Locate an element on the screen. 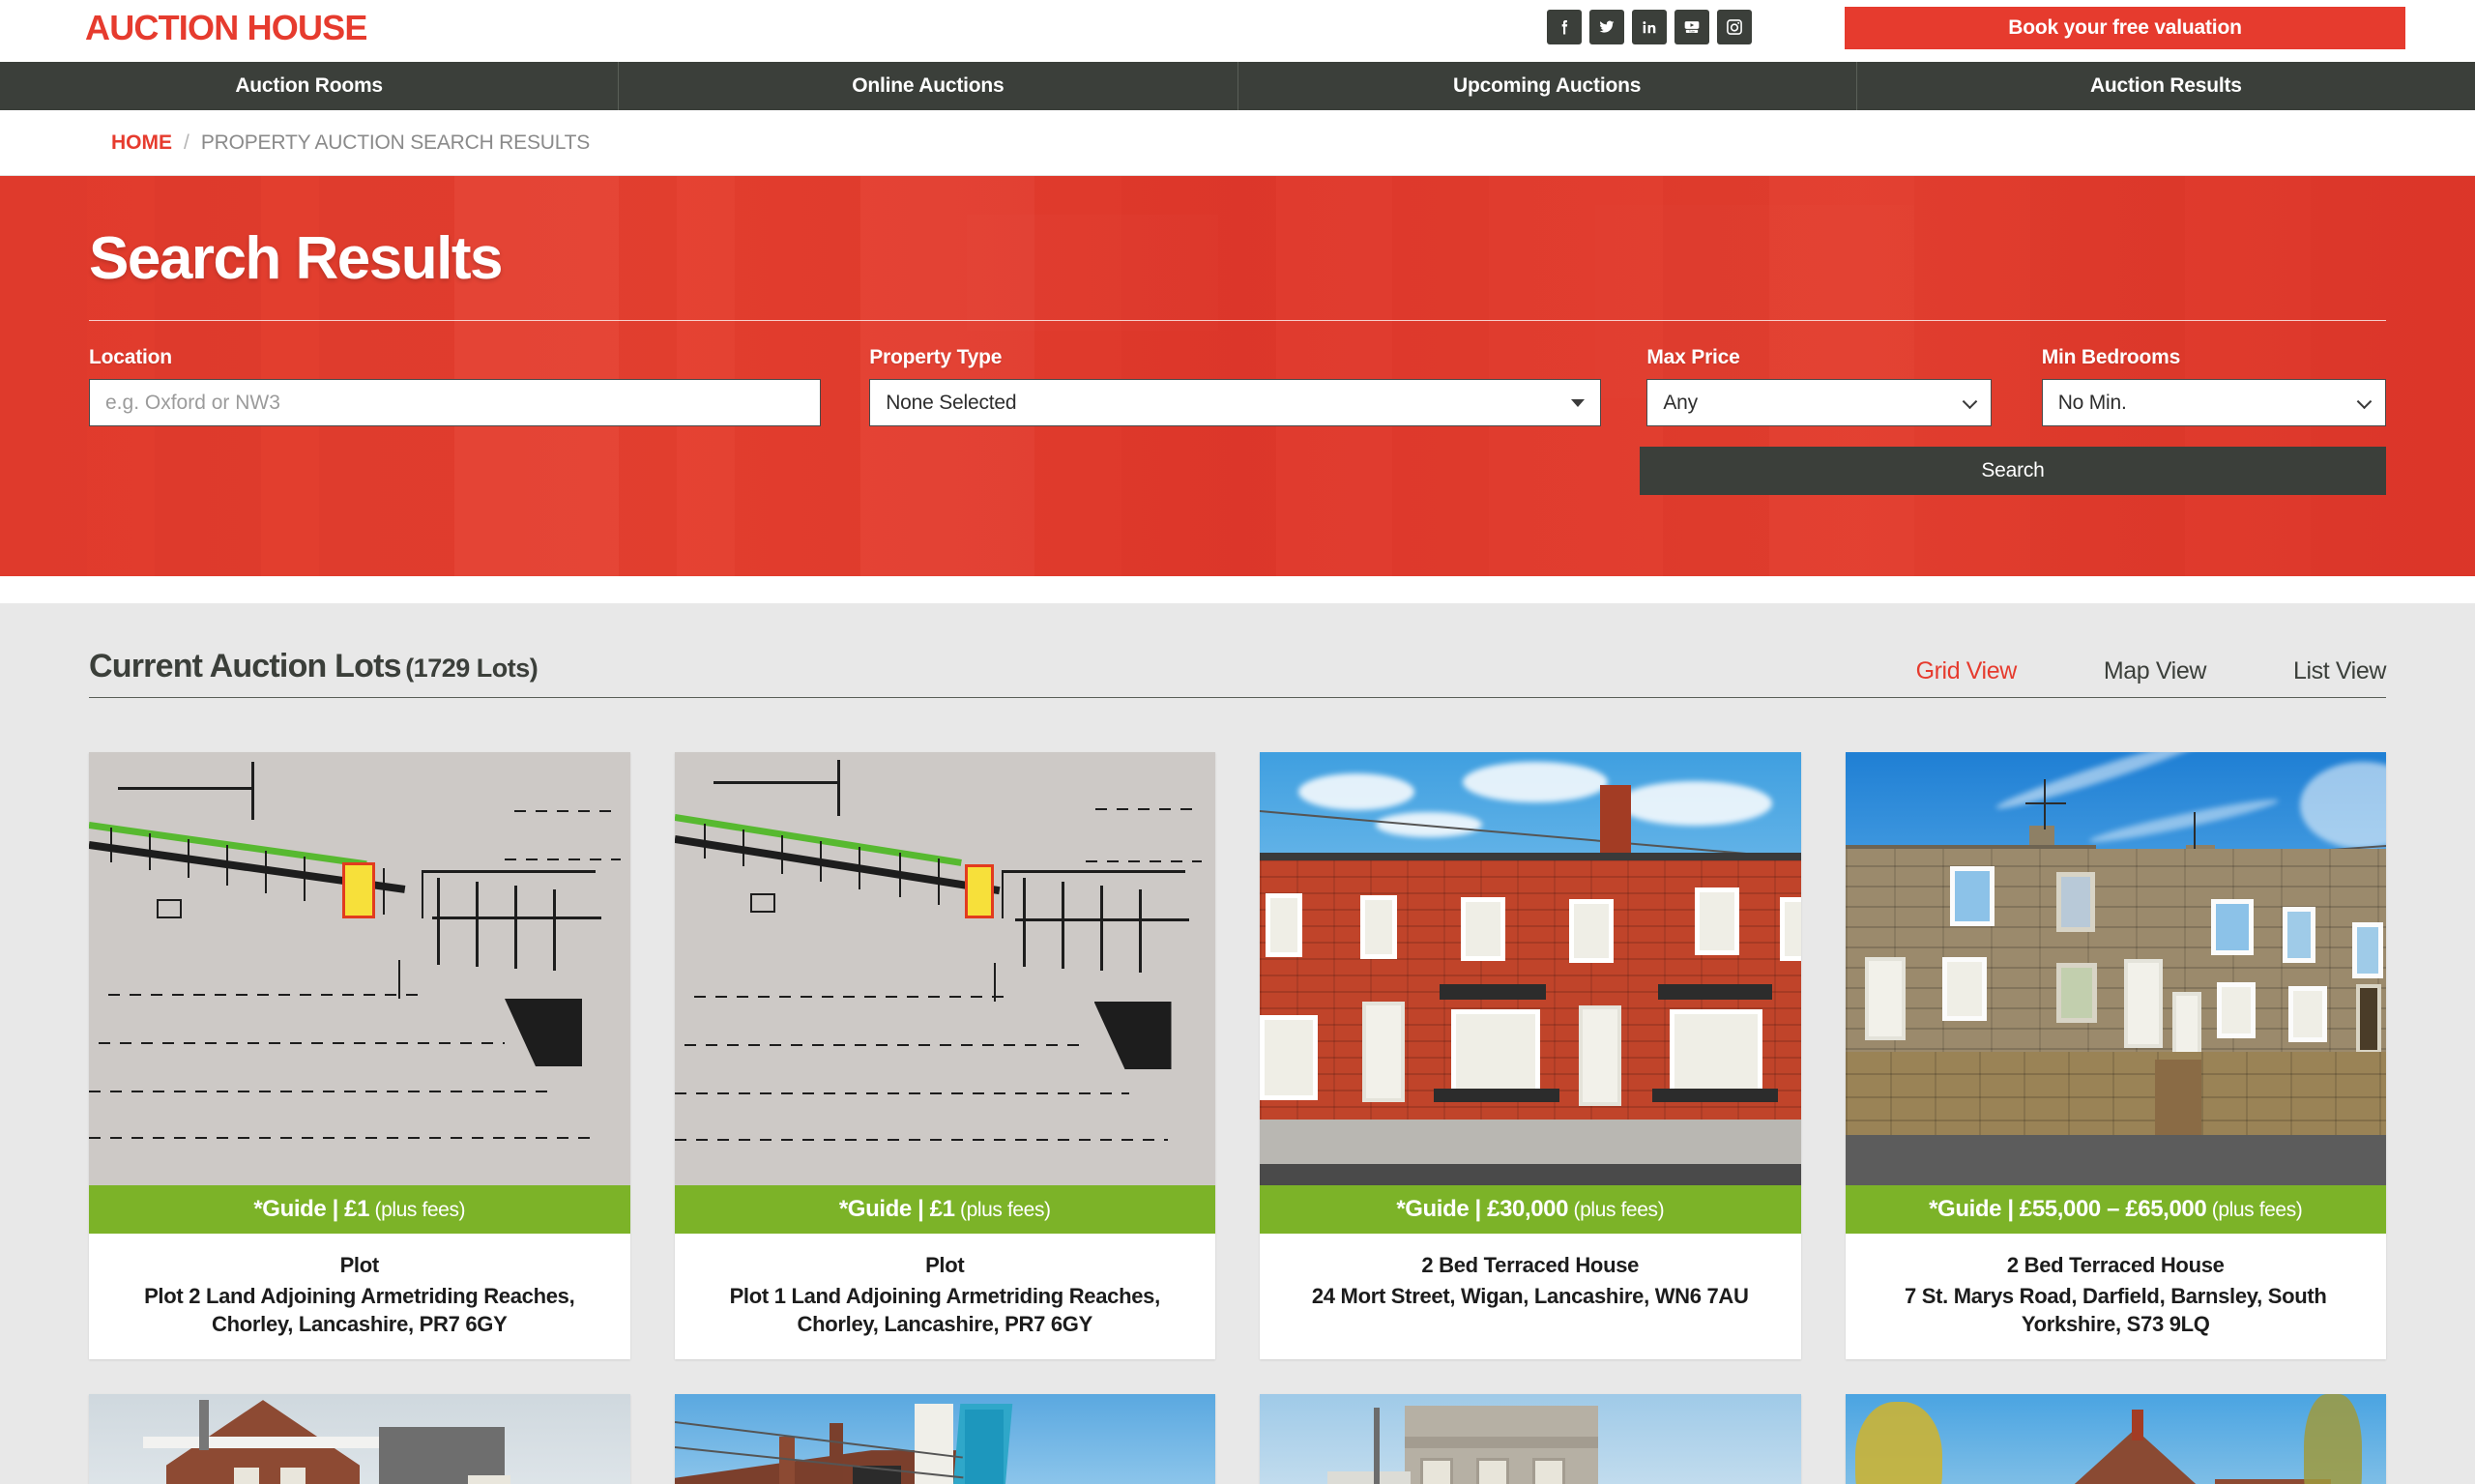  lot-guide-price: *Guide | £30,000 (plus fees) is located at coordinates (1530, 1209).